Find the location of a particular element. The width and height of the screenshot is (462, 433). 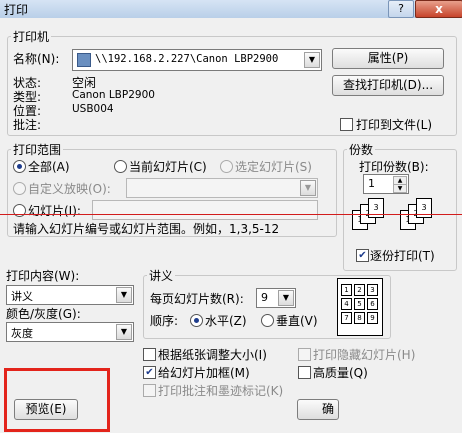

ok-button: 确 is located at coordinates (318, 409).